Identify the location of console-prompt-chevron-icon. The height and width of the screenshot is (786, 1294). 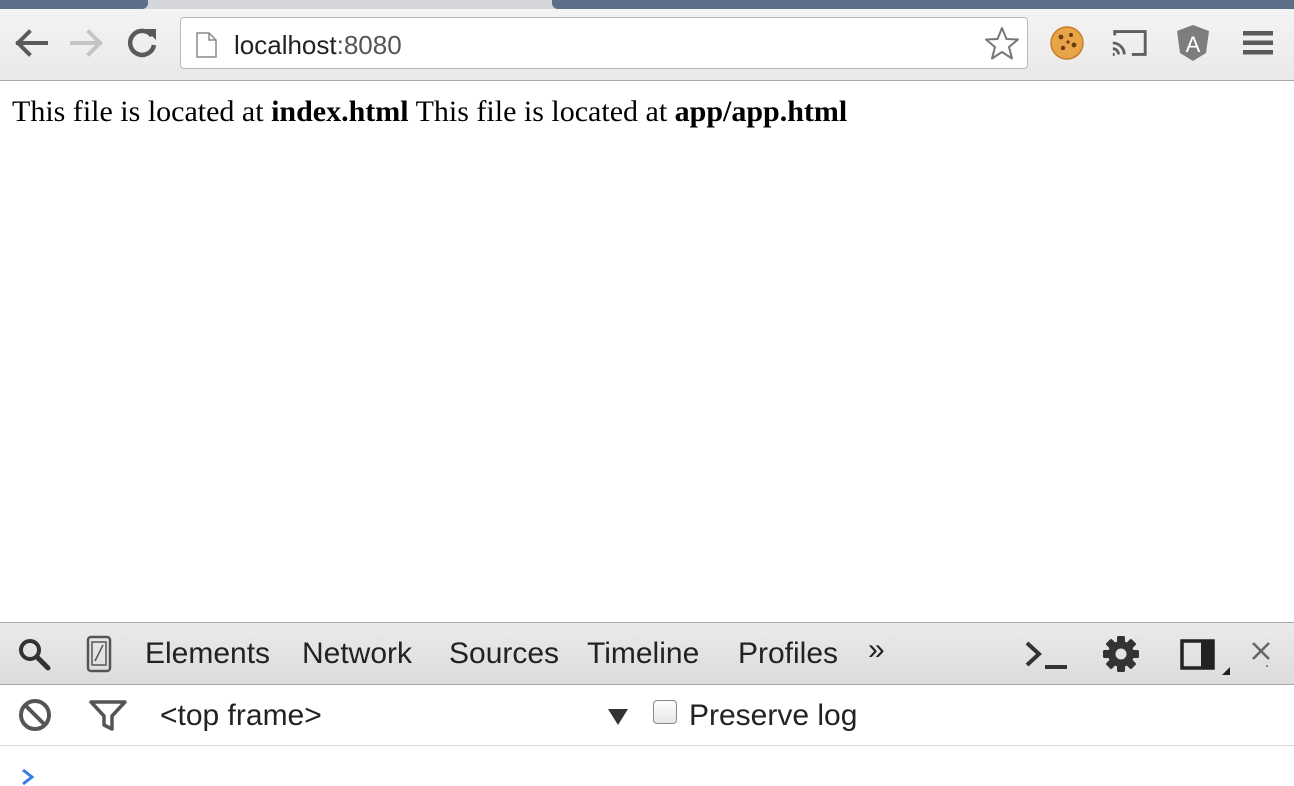
(28, 777).